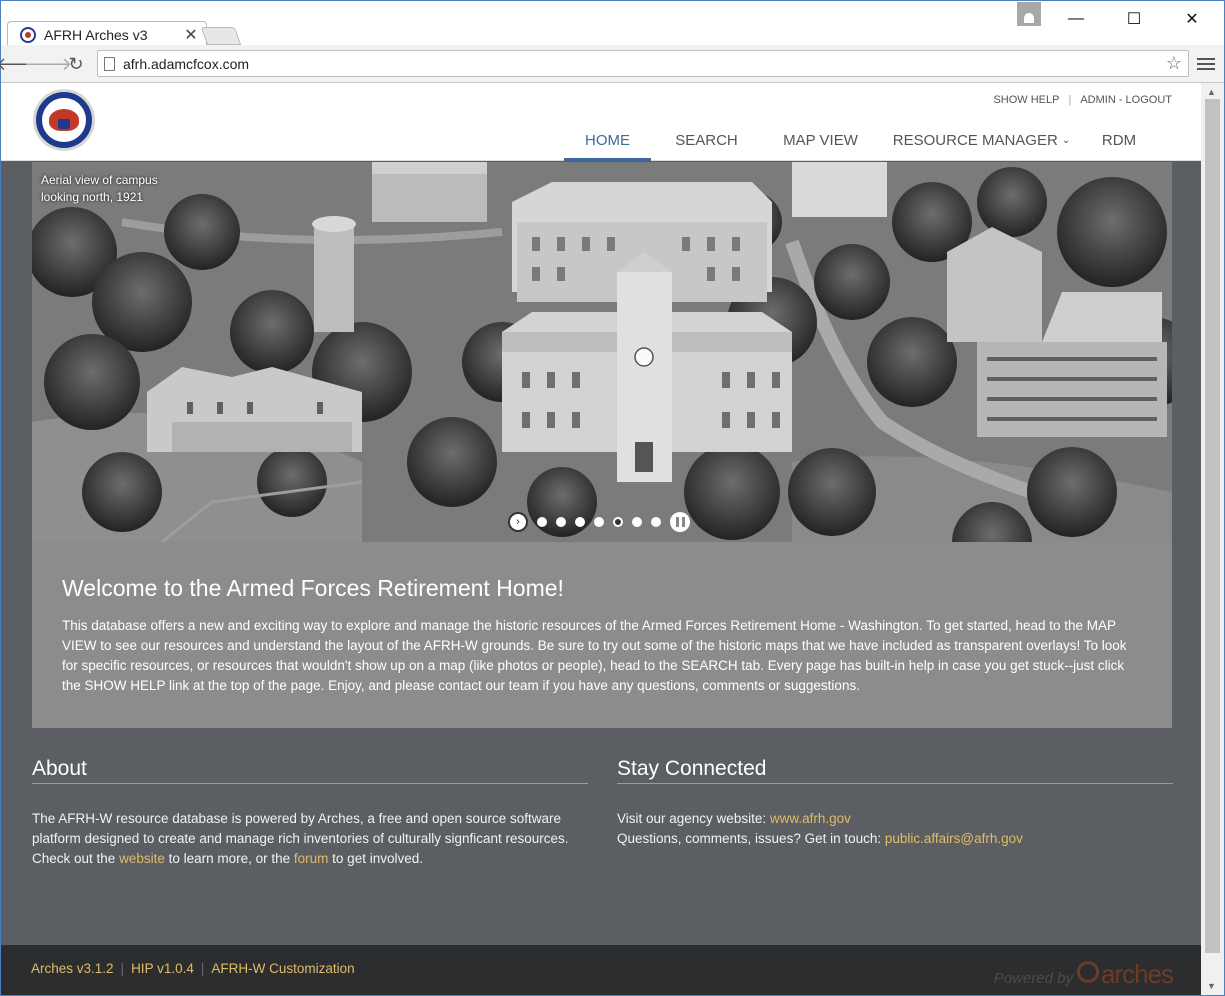 This screenshot has width=1225, height=996. Describe the element at coordinates (1029, 14) in the screenshot. I see `profile-icon` at that location.